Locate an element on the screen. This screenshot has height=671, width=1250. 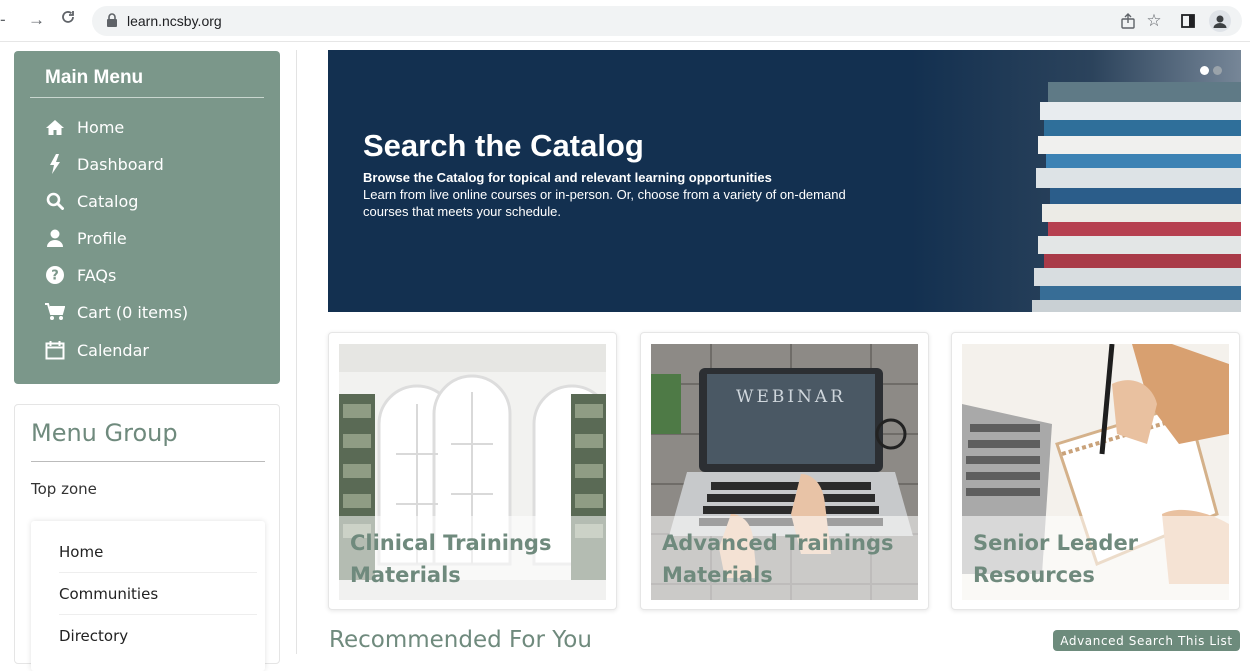
sidebar-item-home: Home is located at coordinates (84, 127).